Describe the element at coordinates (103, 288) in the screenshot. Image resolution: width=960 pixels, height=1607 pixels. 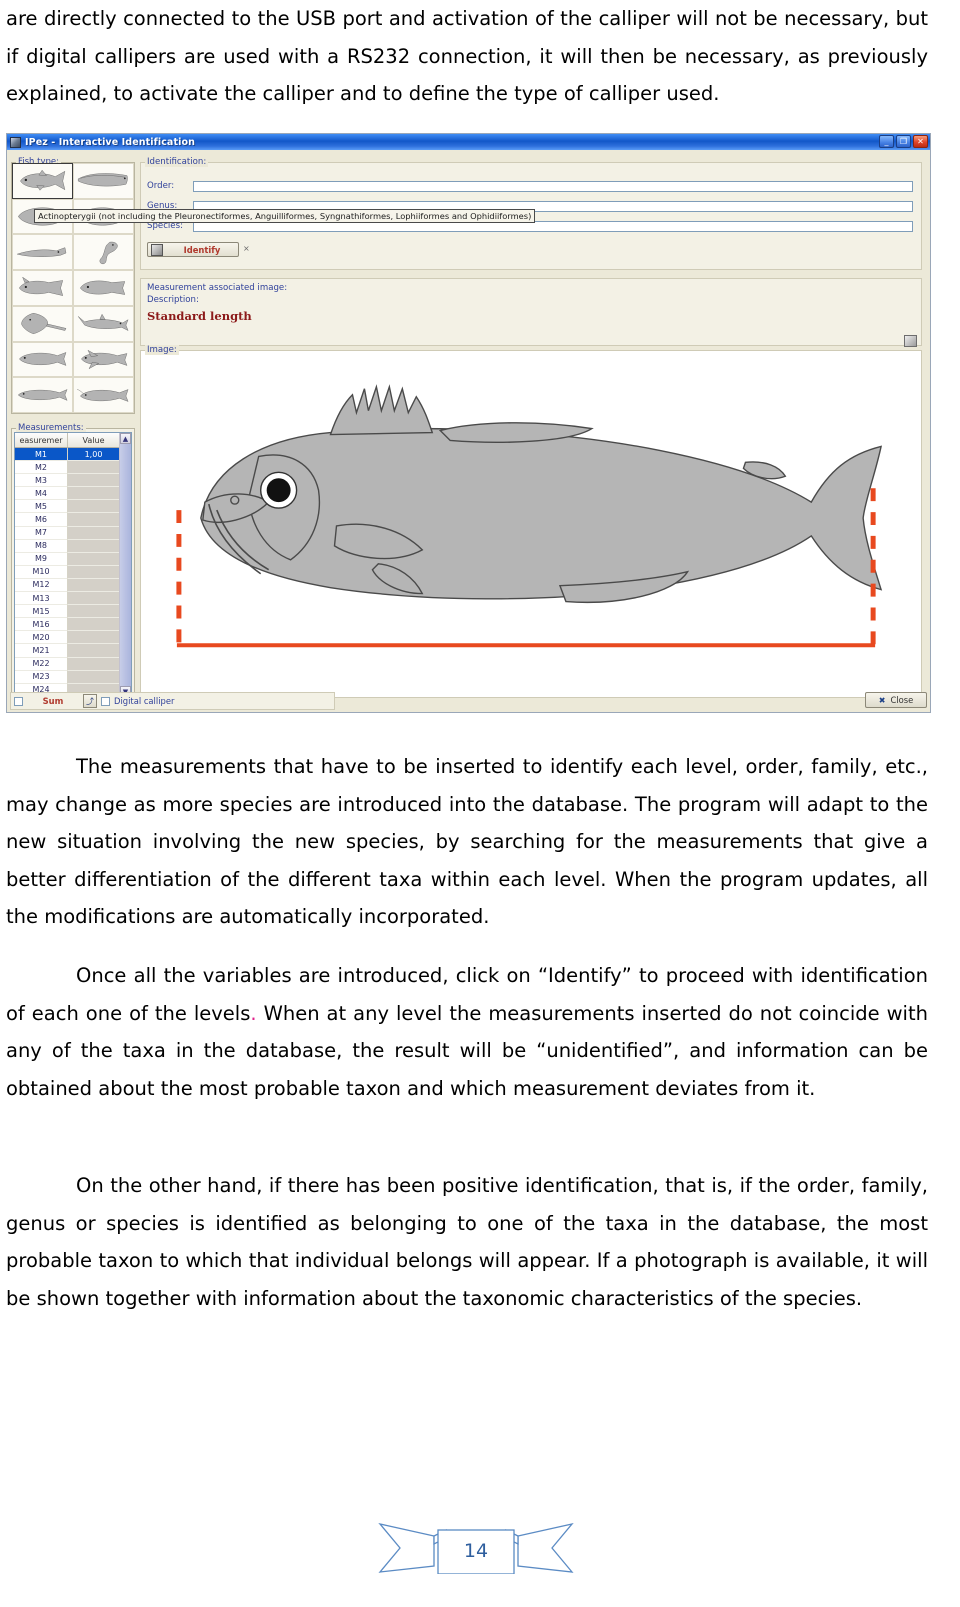
I see `fish-thumb-anglerfish-right` at that location.